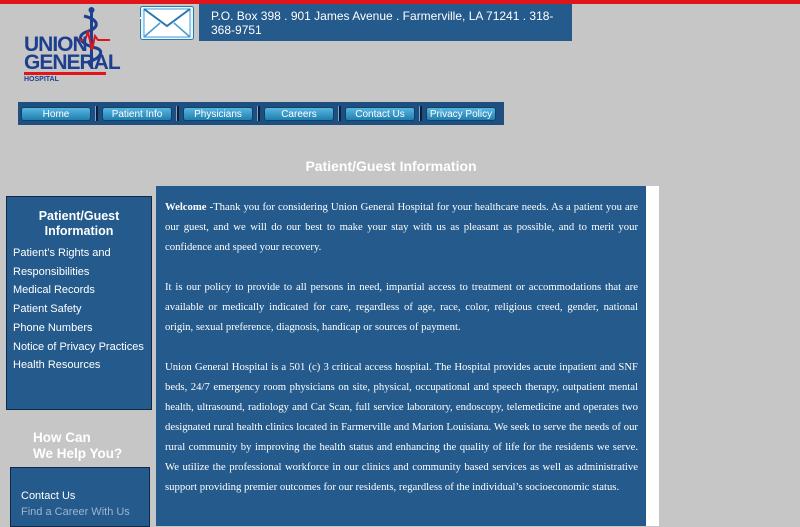 This screenshot has height=527, width=800. I want to click on help-heading: How Can We Help You?, so click(77, 446).